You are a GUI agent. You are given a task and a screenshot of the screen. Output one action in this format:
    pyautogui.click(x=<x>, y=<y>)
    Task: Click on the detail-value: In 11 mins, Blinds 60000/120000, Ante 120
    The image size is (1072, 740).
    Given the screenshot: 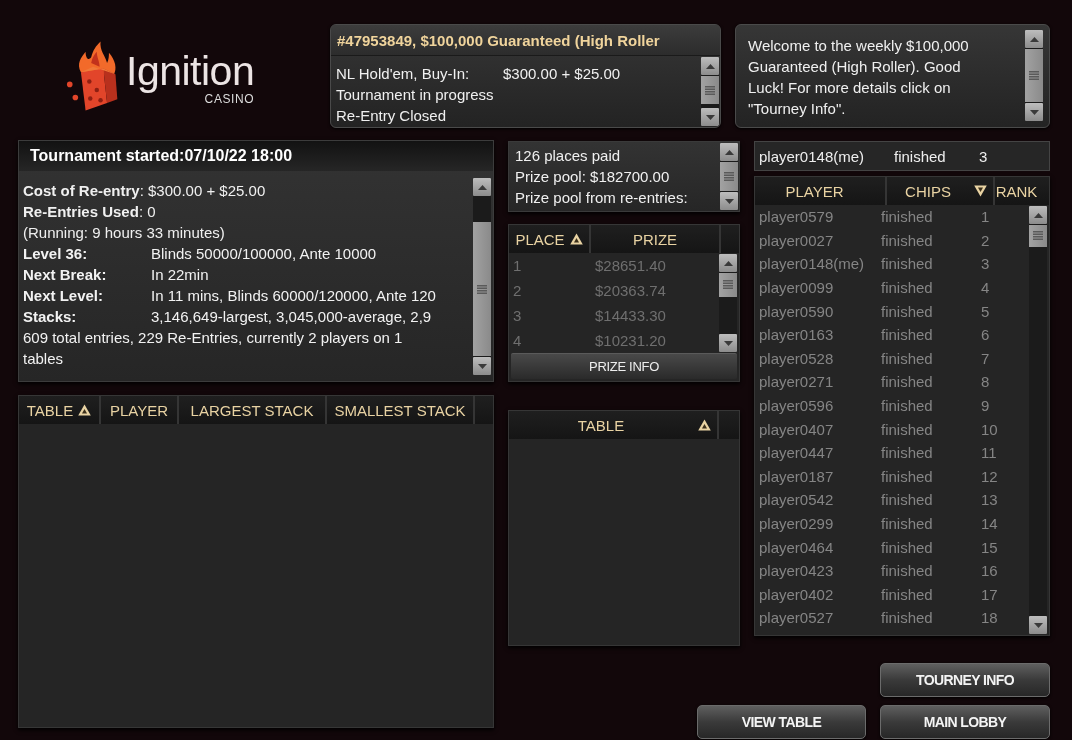 What is the action you would take?
    pyautogui.click(x=294, y=296)
    